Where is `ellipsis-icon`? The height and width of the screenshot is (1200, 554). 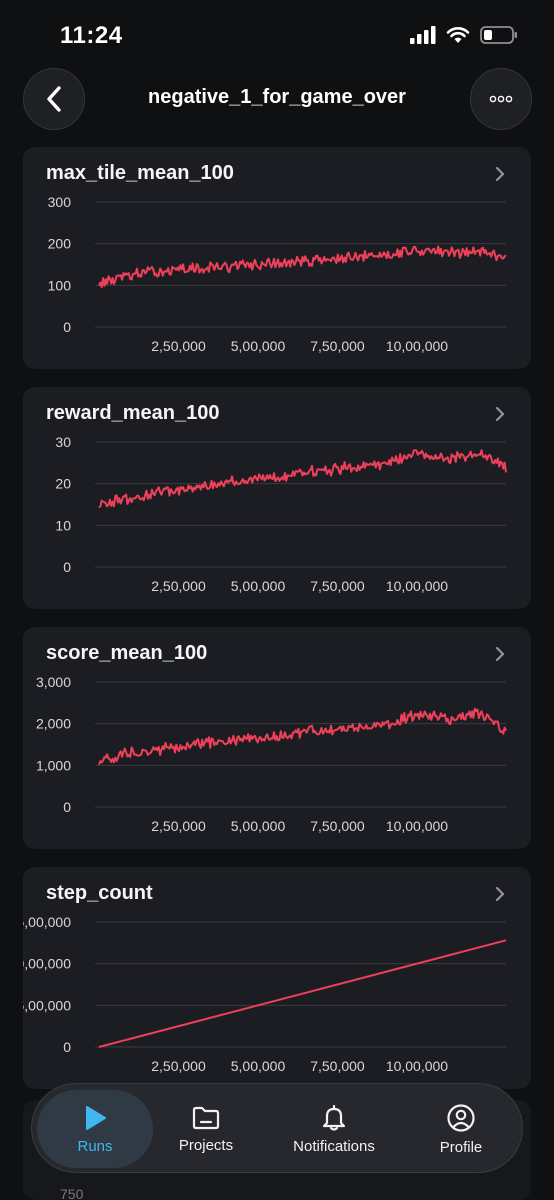 ellipsis-icon is located at coordinates (501, 99).